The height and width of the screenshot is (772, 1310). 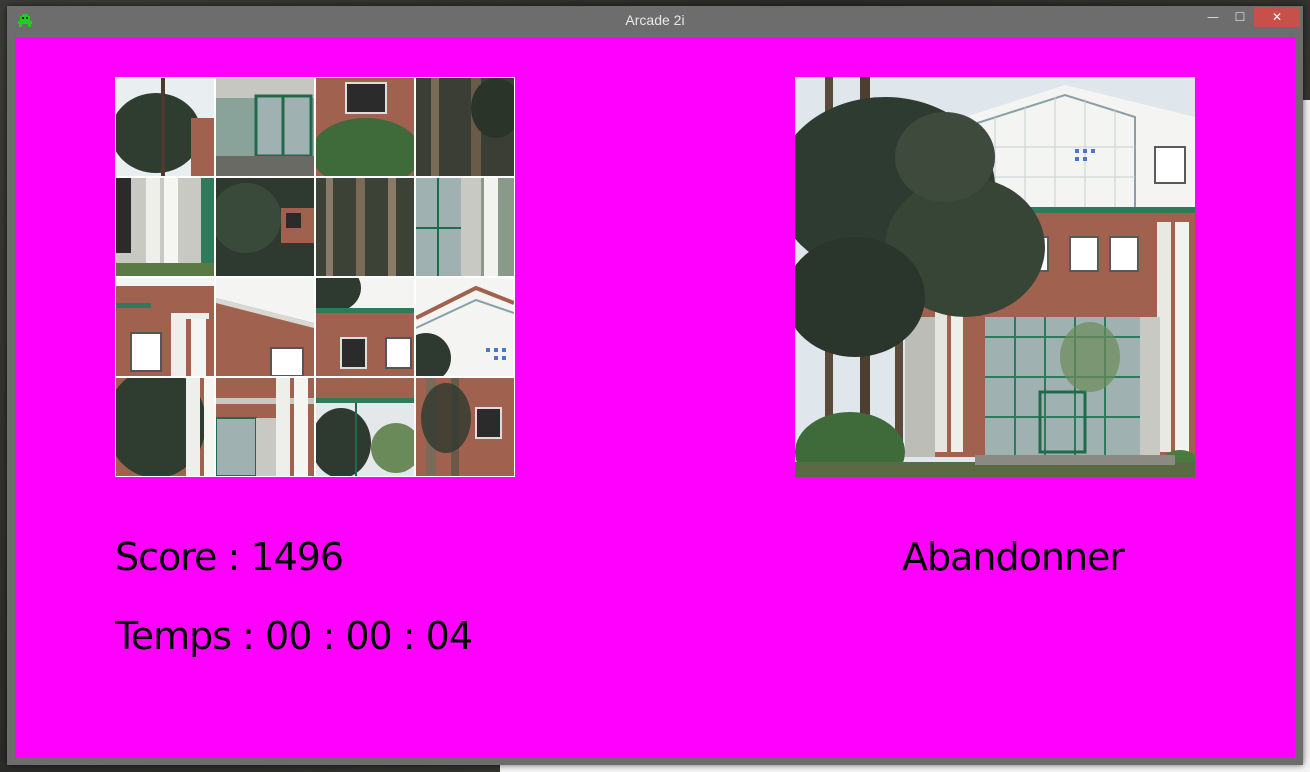 What do you see at coordinates (229, 557) in the screenshot?
I see `score-display: Score : 1496` at bounding box center [229, 557].